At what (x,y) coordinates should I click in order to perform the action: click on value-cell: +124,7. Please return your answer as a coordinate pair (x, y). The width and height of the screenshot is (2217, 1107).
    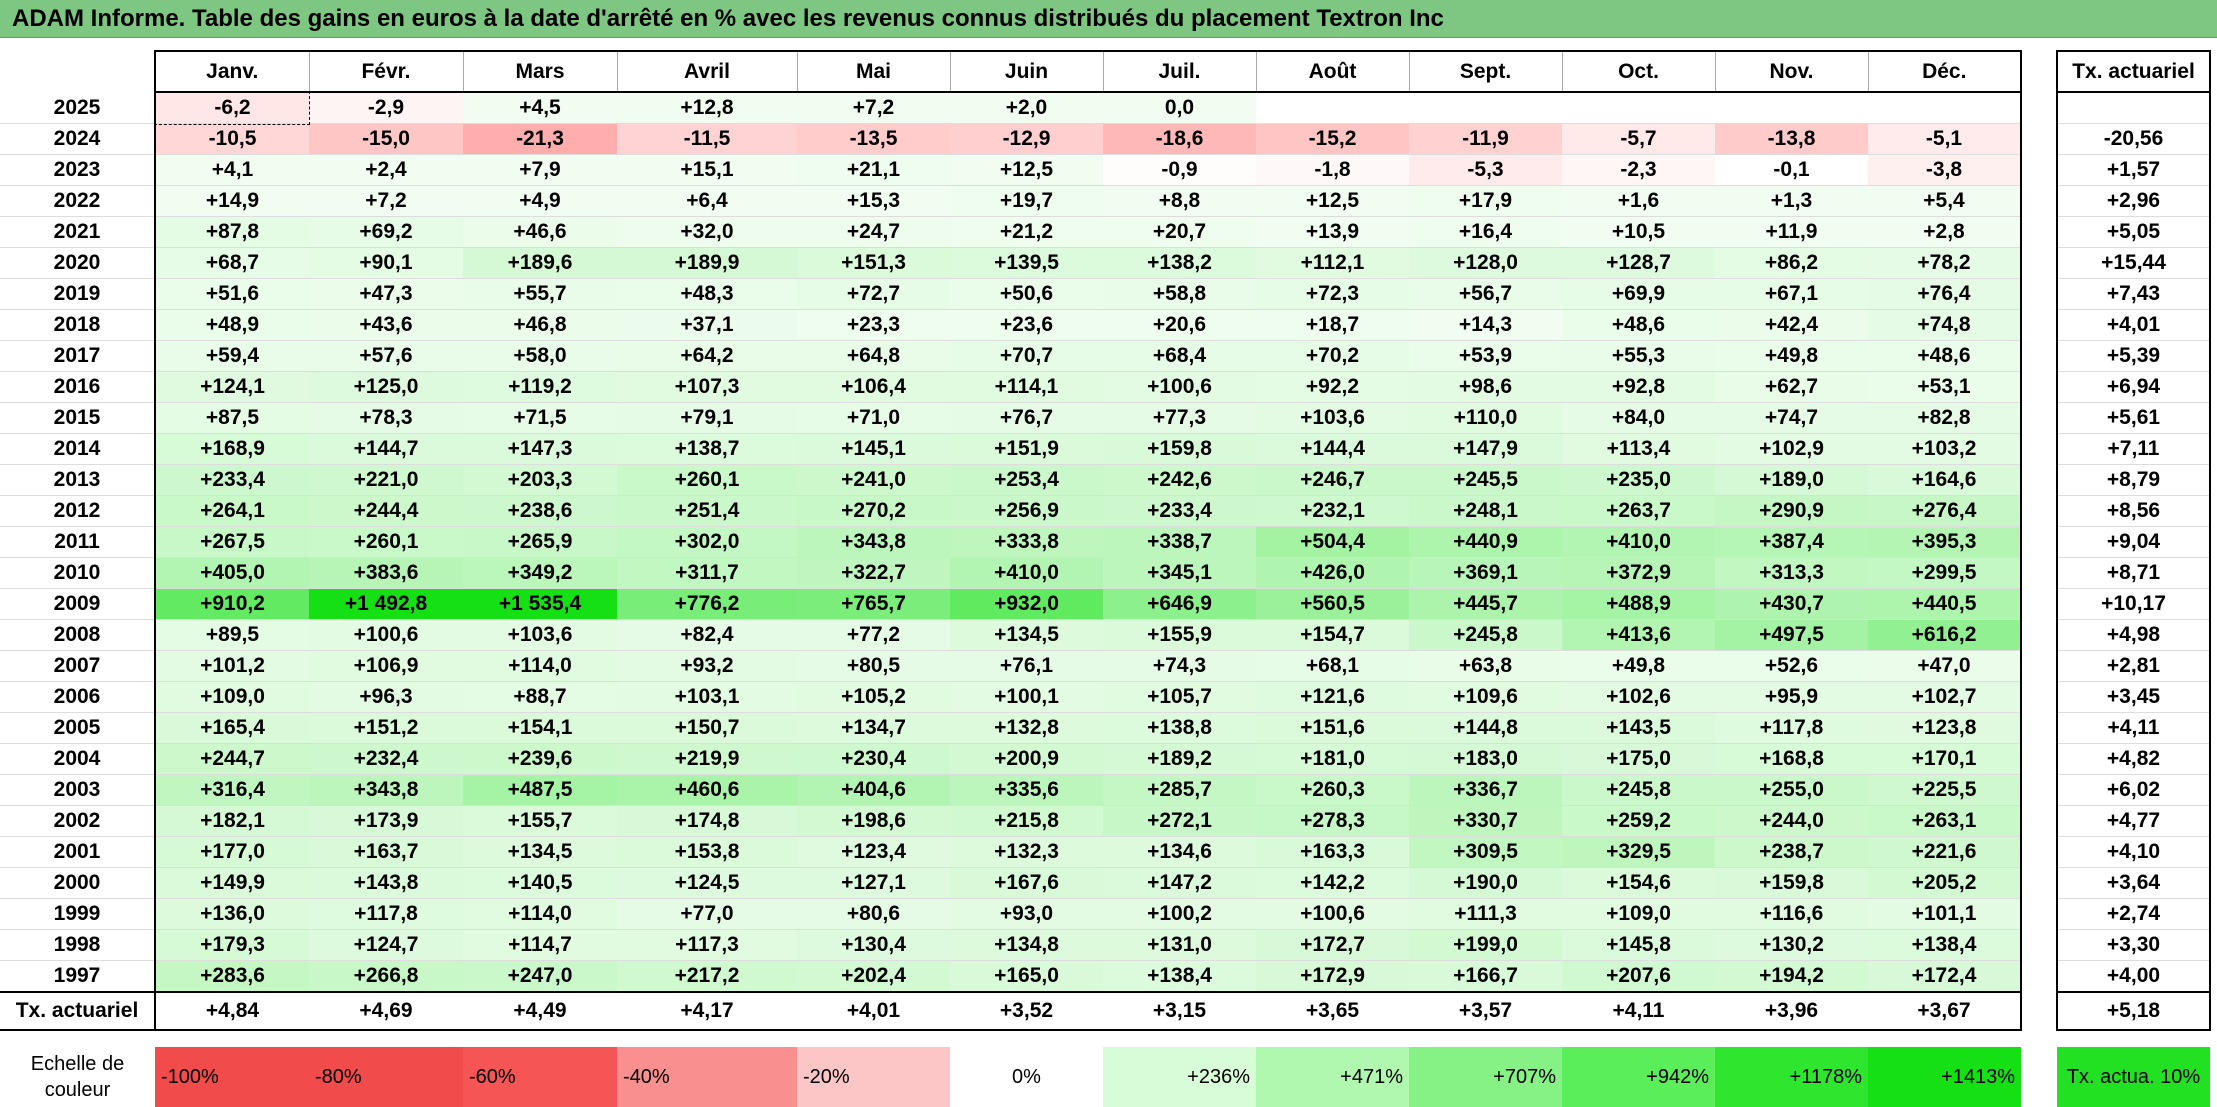
    Looking at the image, I should click on (386, 945).